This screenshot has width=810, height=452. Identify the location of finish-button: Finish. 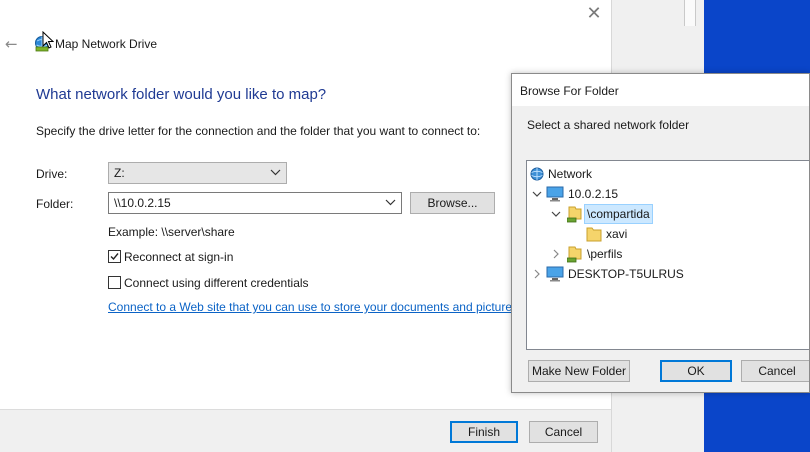
(484, 432).